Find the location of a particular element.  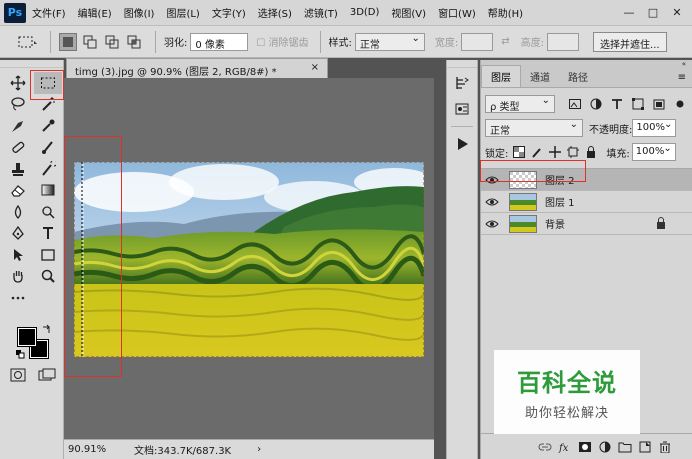

filter-type-icon is located at coordinates (617, 104).